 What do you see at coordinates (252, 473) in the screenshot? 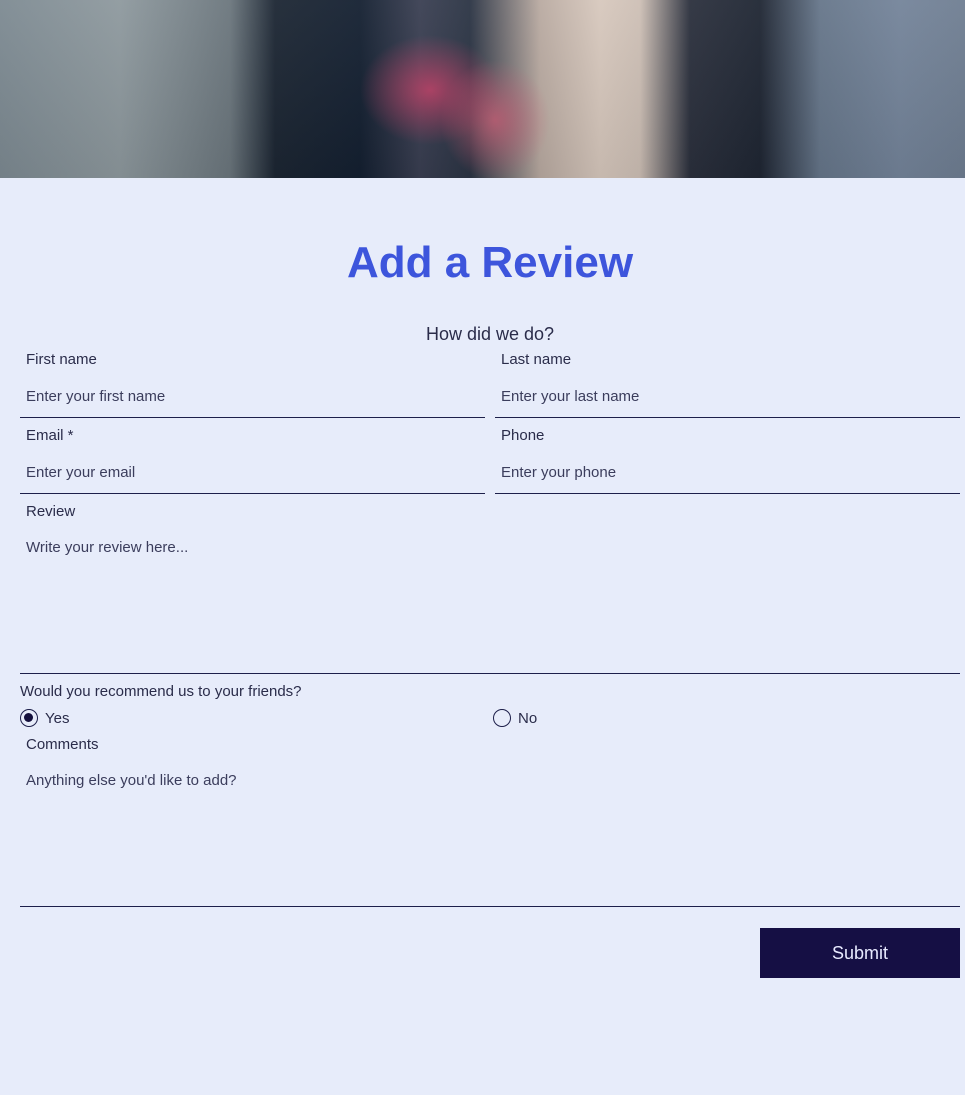
I see `email-input` at bounding box center [252, 473].